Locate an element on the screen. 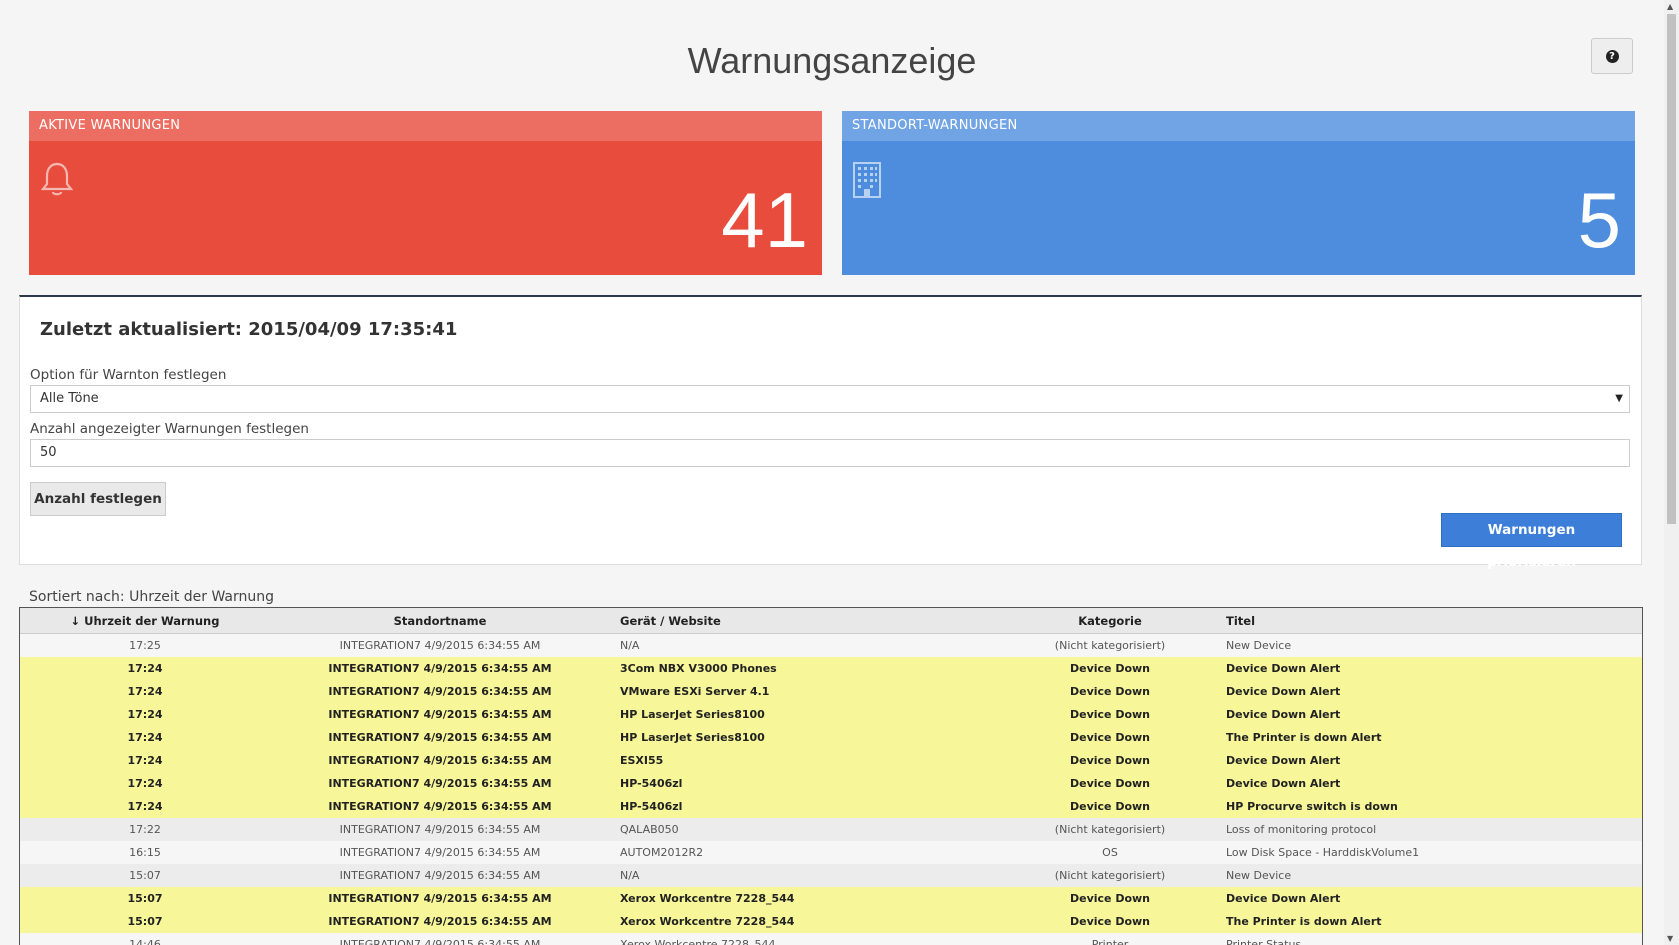  page-scrollbar: ▲ ▼ is located at coordinates (1671, 472).